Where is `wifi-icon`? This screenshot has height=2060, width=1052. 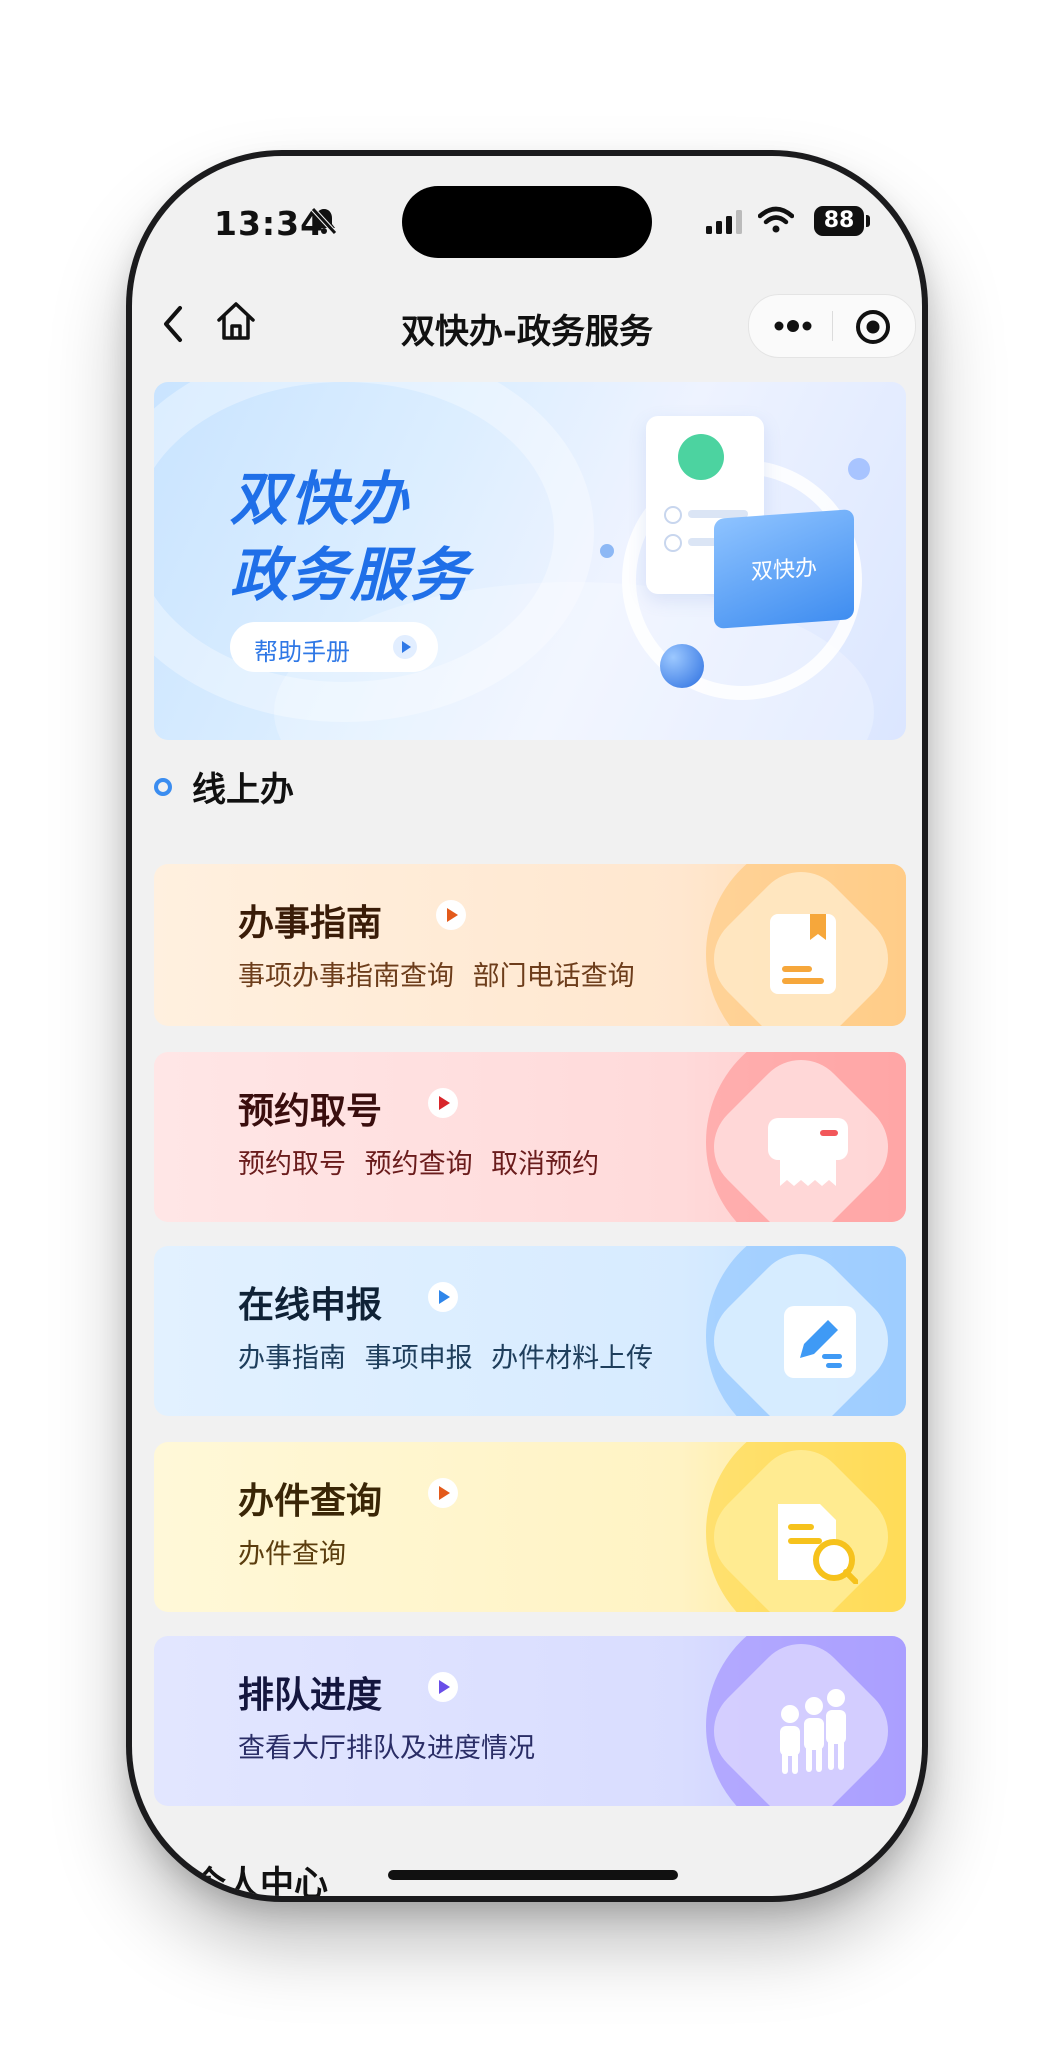 wifi-icon is located at coordinates (776, 222).